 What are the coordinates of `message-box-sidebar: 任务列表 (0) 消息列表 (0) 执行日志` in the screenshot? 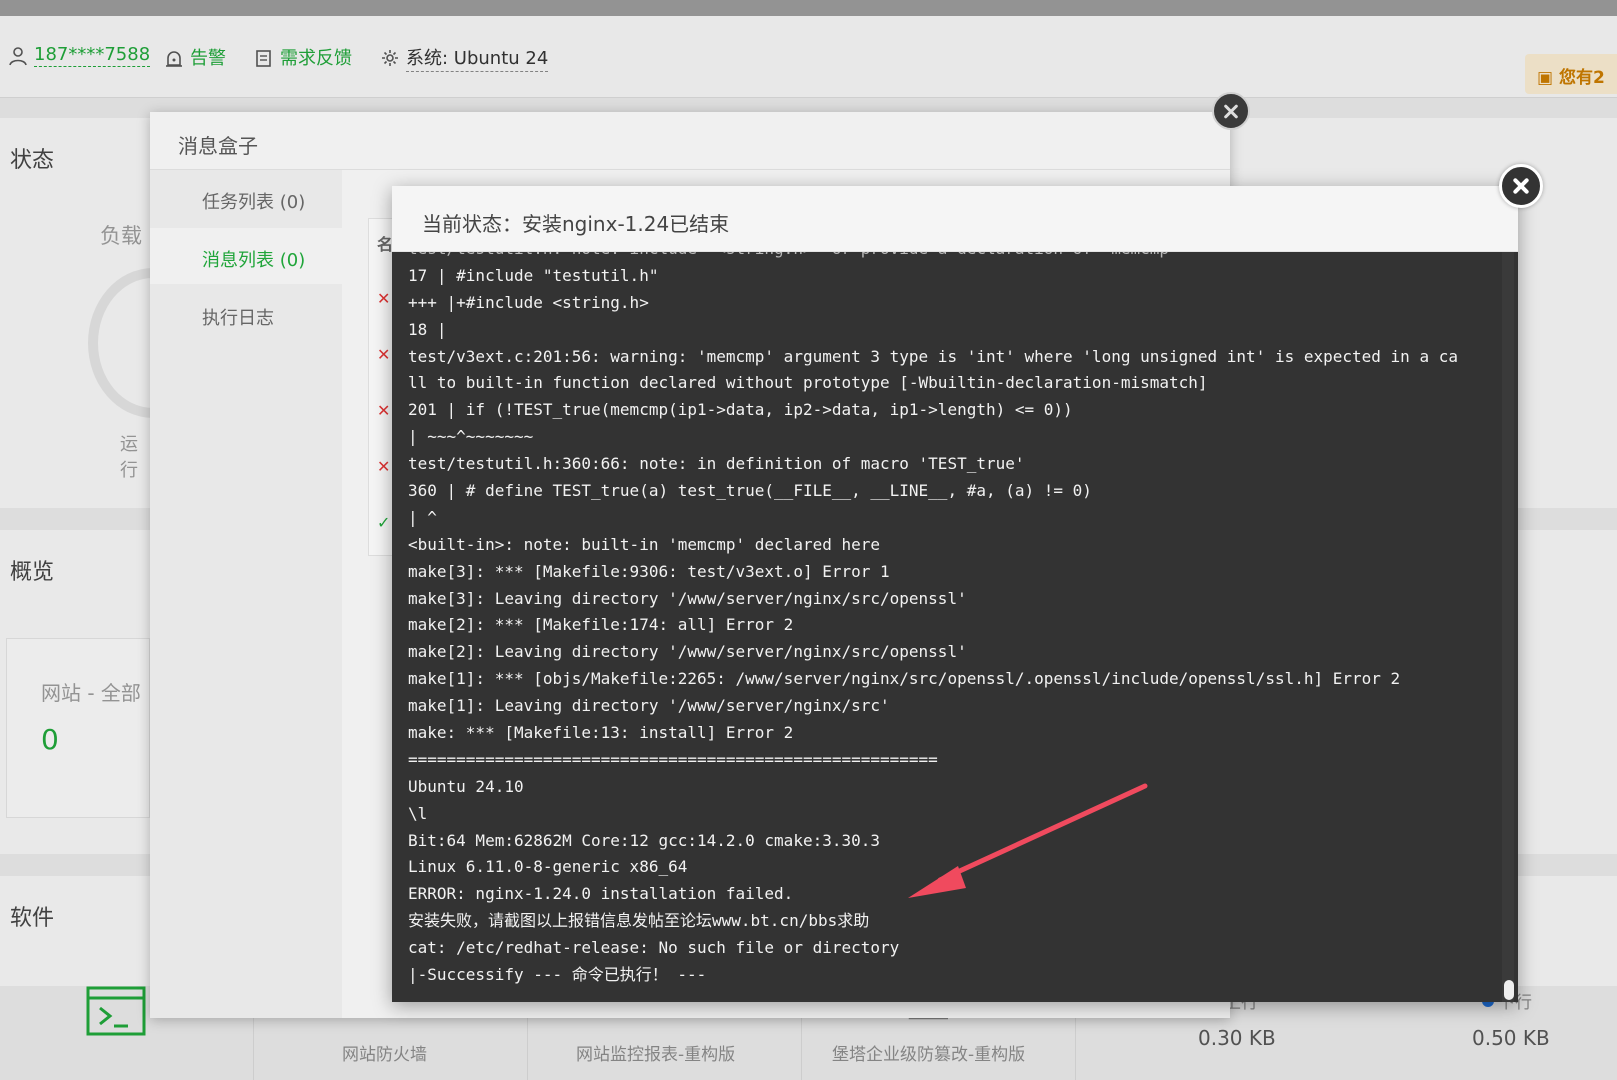 It's located at (246, 594).